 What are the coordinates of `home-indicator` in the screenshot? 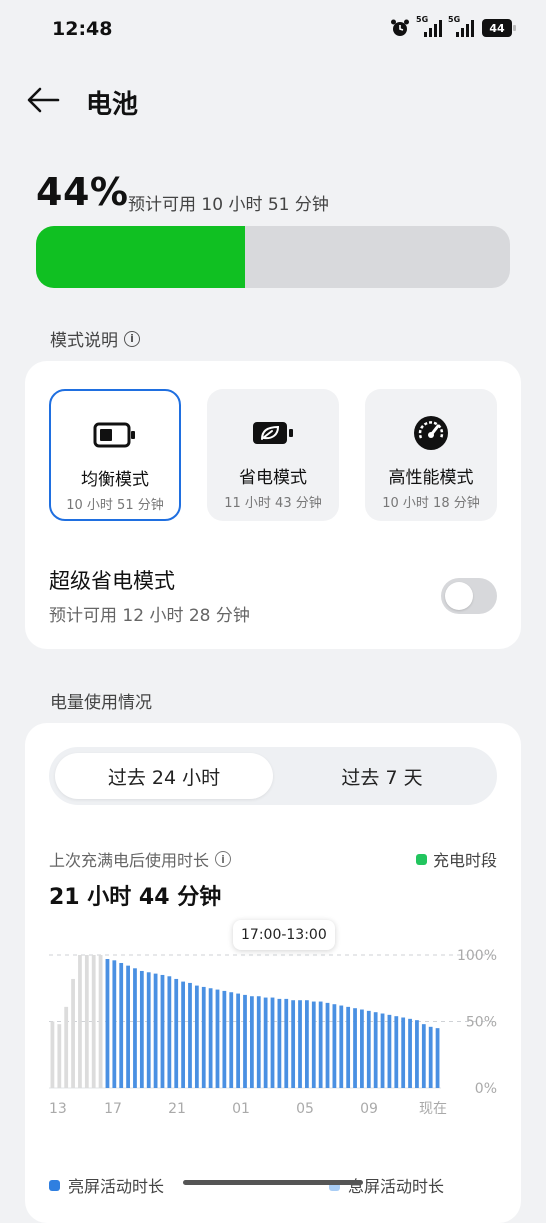 It's located at (273, 1182).